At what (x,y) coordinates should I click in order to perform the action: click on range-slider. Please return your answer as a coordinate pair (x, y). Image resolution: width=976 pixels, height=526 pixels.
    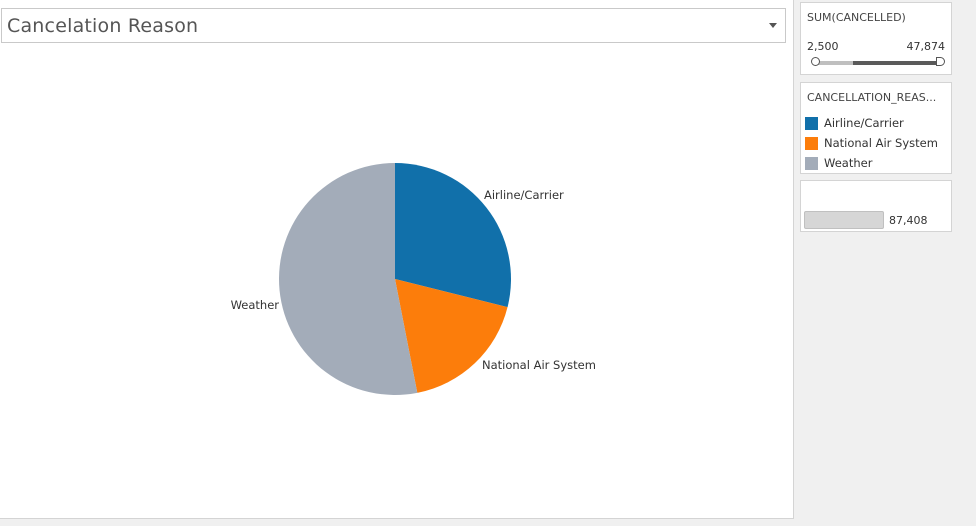
    Looking at the image, I should click on (878, 61).